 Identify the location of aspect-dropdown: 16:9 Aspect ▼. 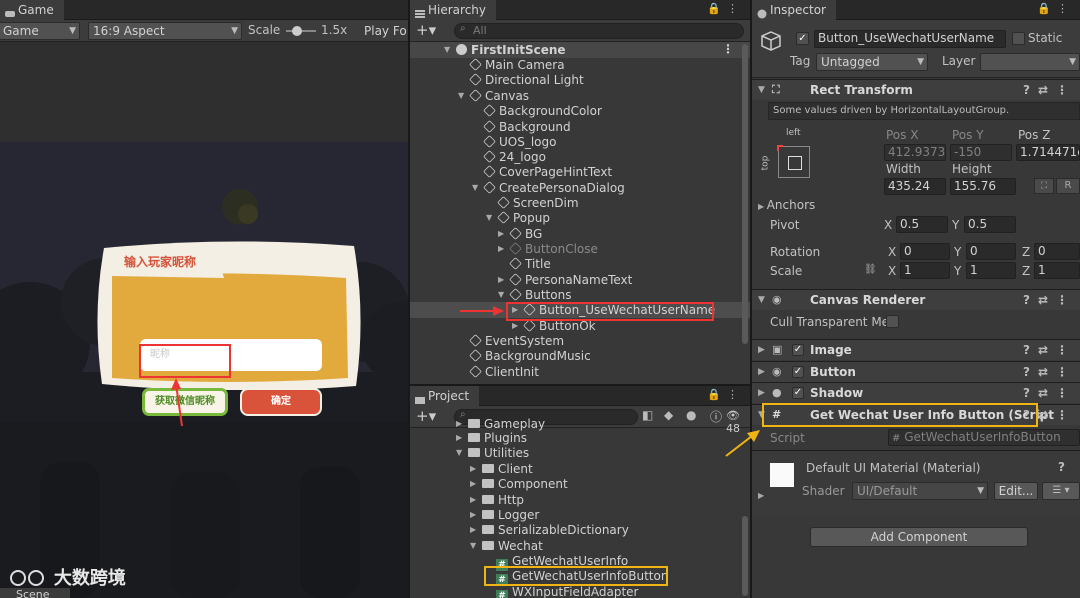
(165, 31).